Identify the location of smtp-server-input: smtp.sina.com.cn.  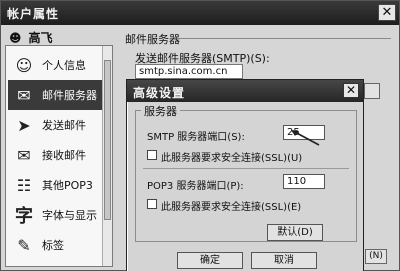
(189, 71).